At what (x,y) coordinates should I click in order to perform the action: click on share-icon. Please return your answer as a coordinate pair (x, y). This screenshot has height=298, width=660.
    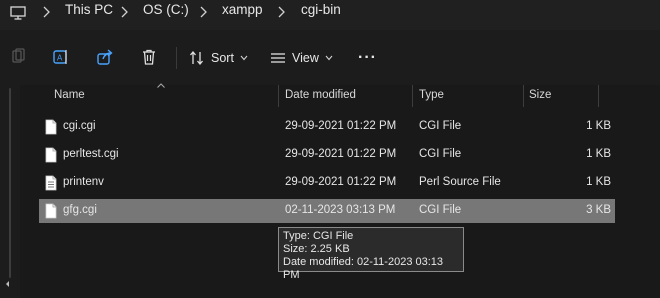
    Looking at the image, I should click on (105, 57).